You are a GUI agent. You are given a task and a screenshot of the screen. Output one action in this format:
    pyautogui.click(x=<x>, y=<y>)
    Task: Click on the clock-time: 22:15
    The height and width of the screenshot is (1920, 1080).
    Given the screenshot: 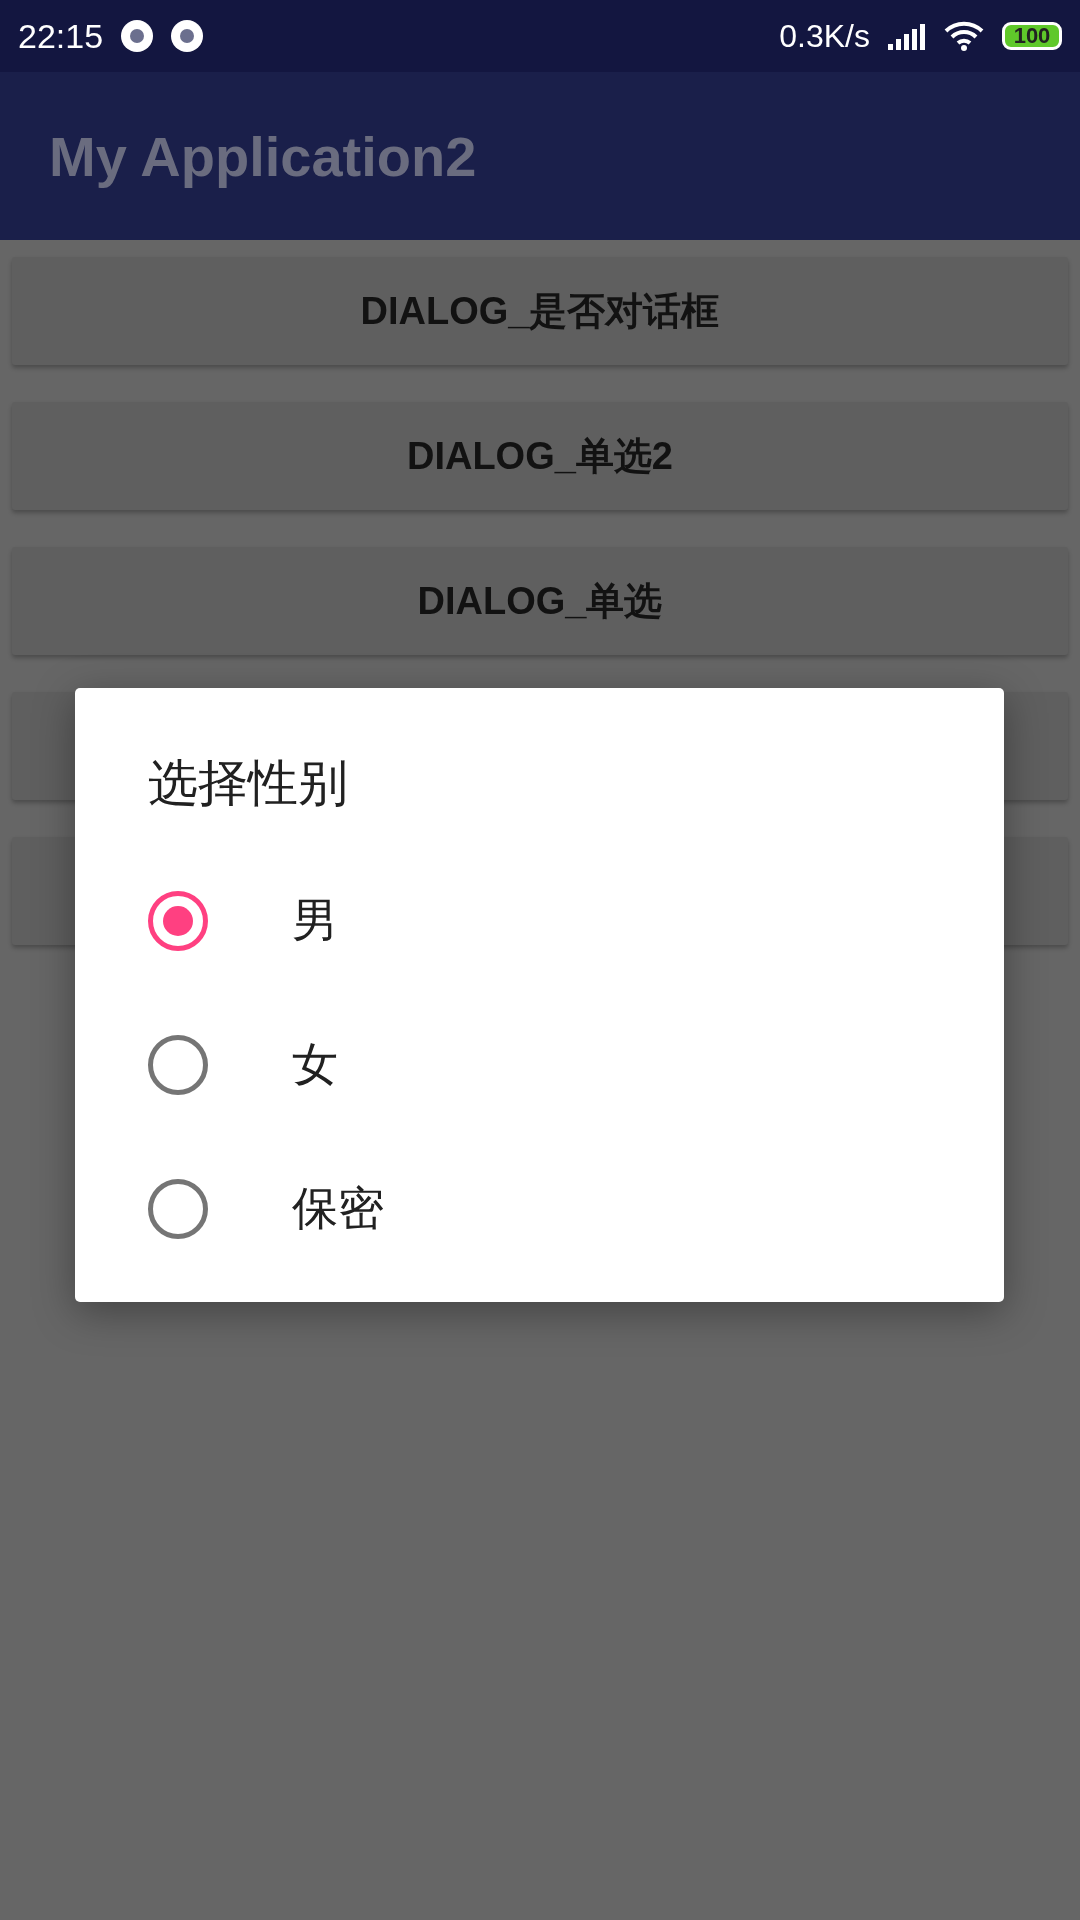 What is the action you would take?
    pyautogui.click(x=61, y=36)
    